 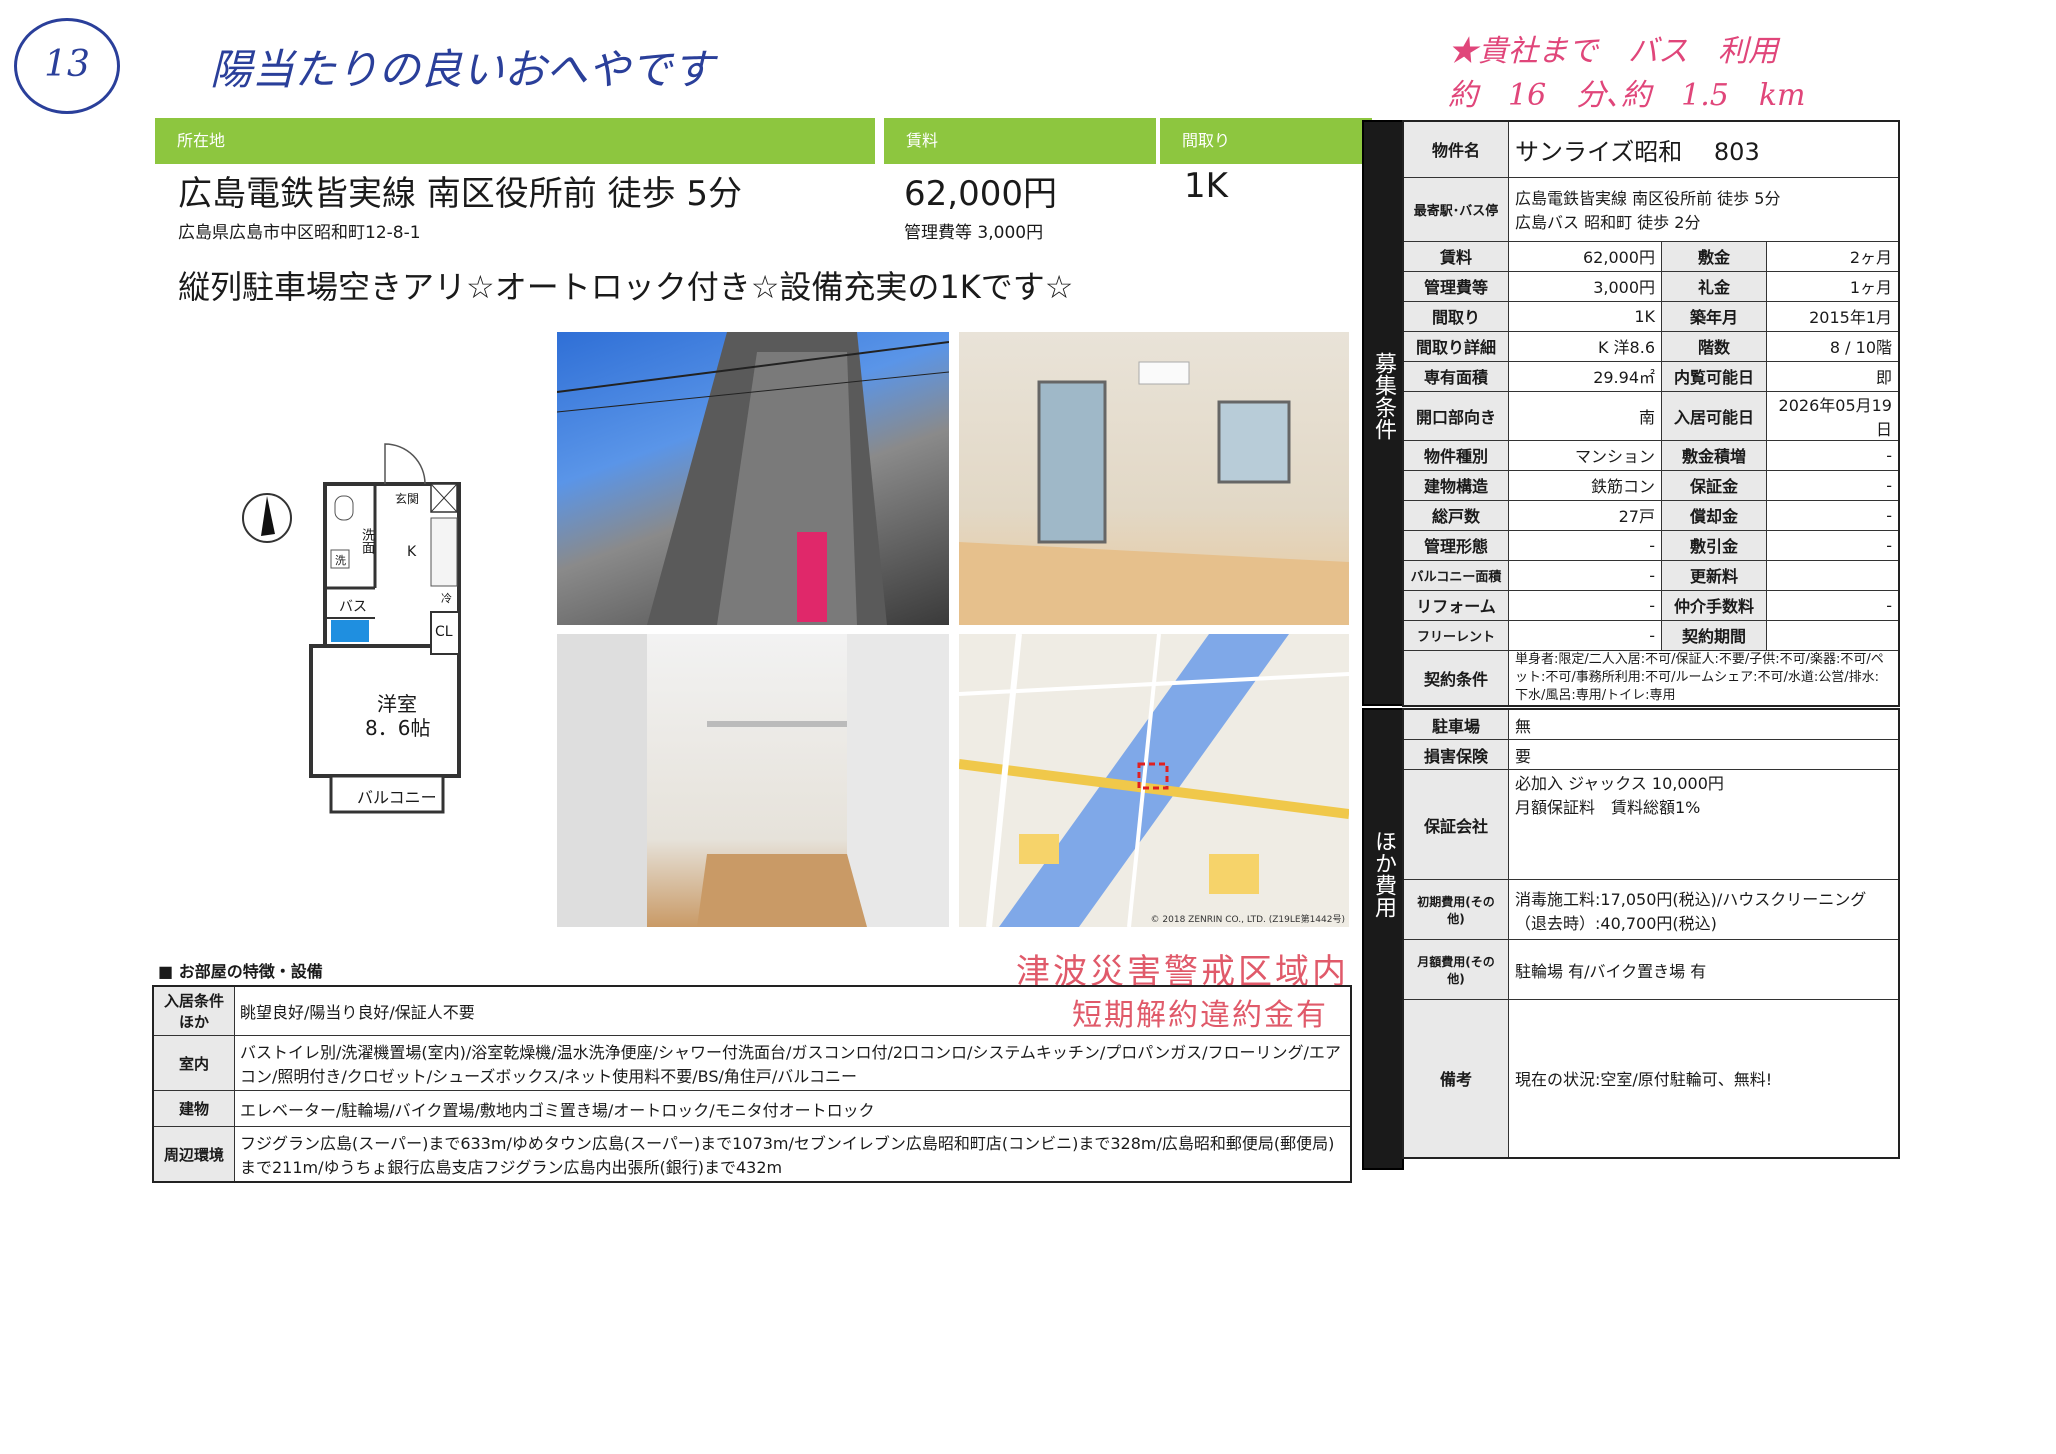 What do you see at coordinates (1714, 575) in the screenshot?
I see `spec-label: 更新料` at bounding box center [1714, 575].